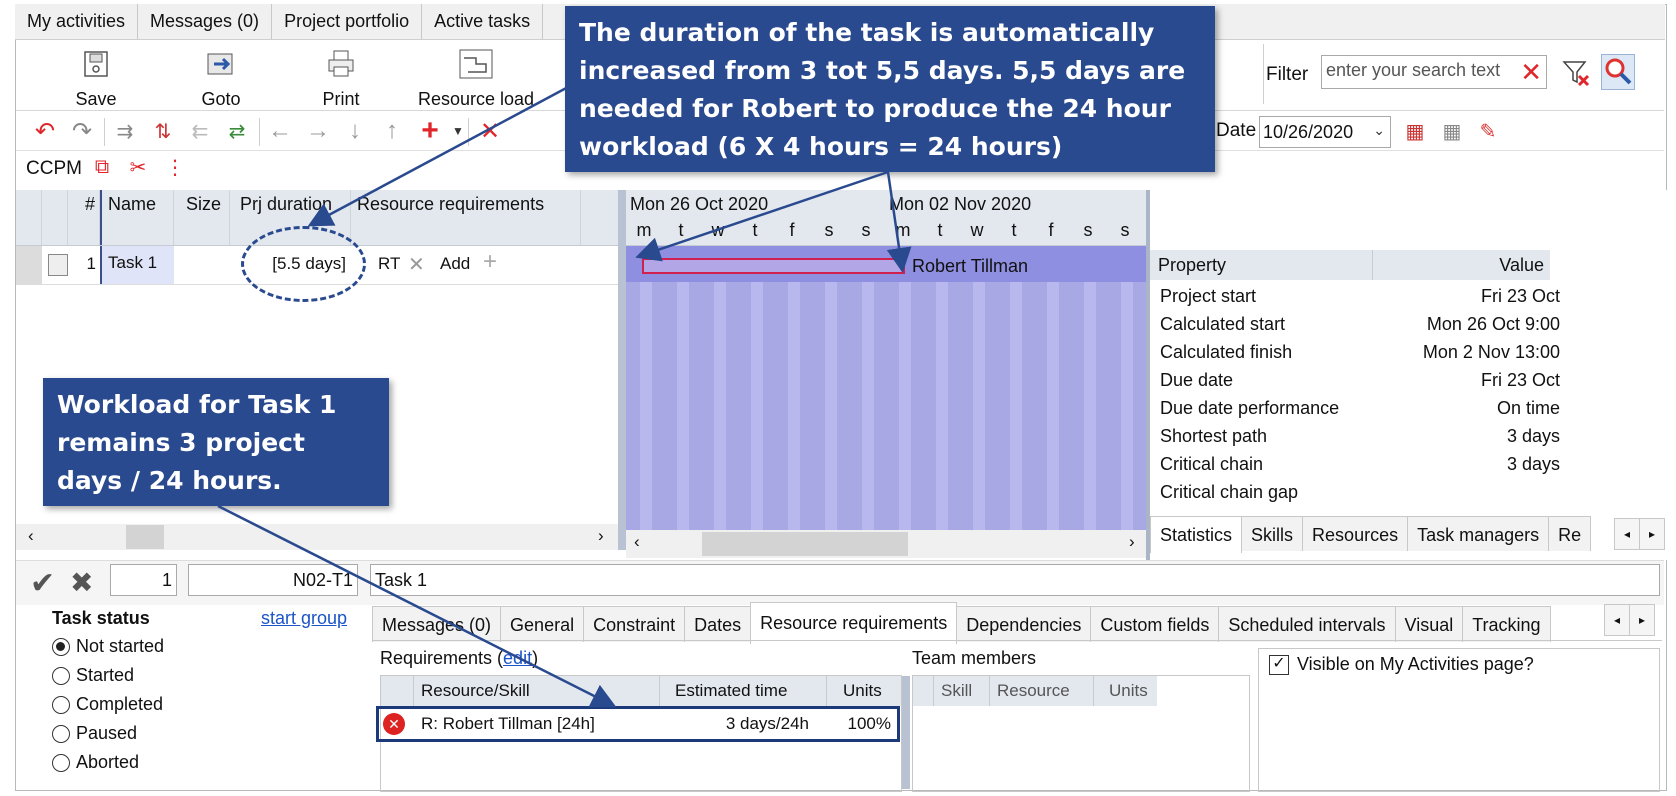 Image resolution: width=1676 pixels, height=796 pixels. What do you see at coordinates (899, 222) in the screenshot?
I see `arrow-to-bar-end` at bounding box center [899, 222].